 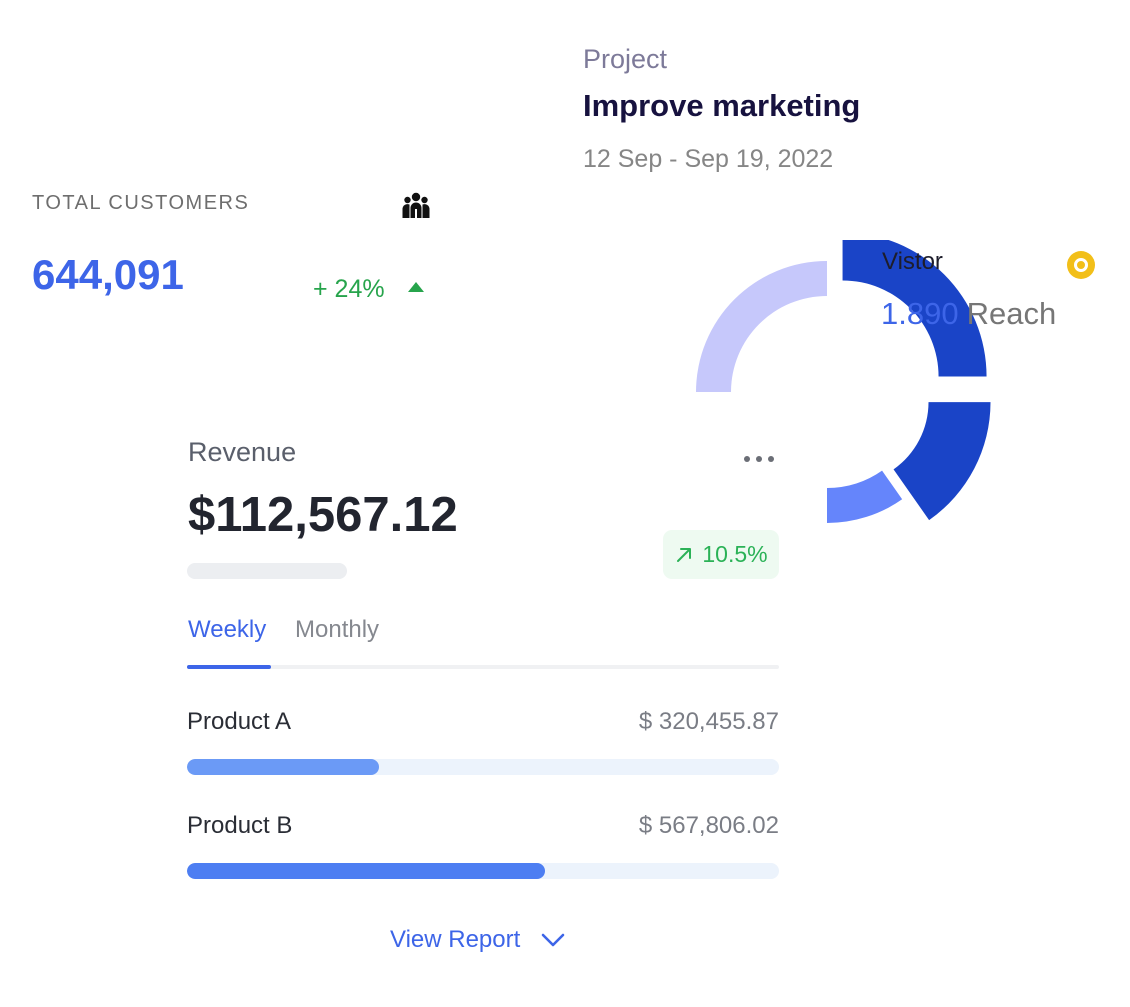 What do you see at coordinates (337, 630) in the screenshot?
I see `tab-monthly: Monthly` at bounding box center [337, 630].